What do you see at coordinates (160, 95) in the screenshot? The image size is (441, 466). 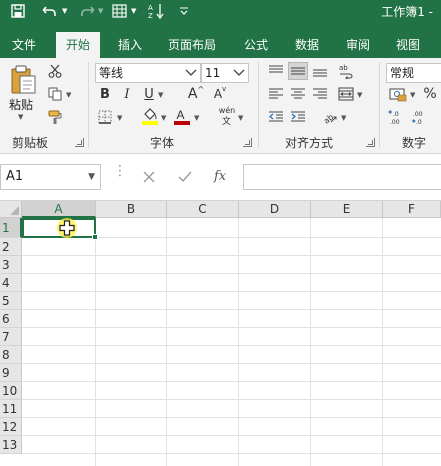 I see `underline-dropdown-icon: ▼` at bounding box center [160, 95].